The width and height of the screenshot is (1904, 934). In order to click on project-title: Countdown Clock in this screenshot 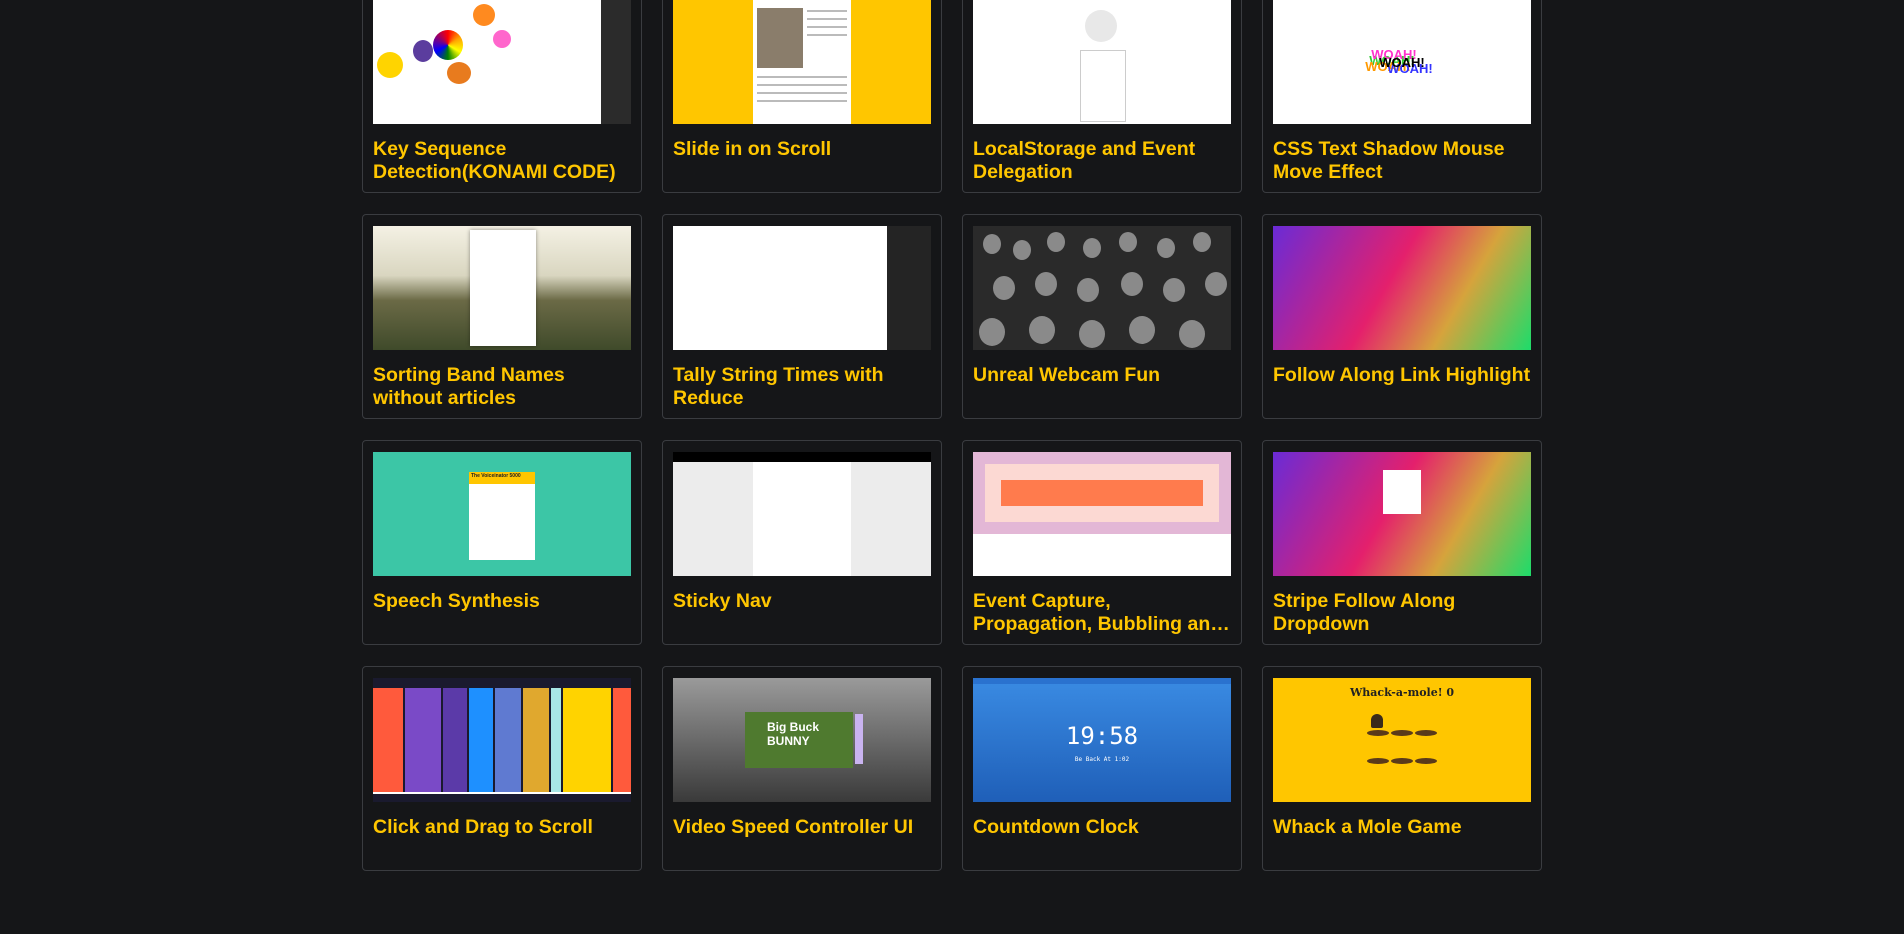, I will do `click(1102, 827)`.